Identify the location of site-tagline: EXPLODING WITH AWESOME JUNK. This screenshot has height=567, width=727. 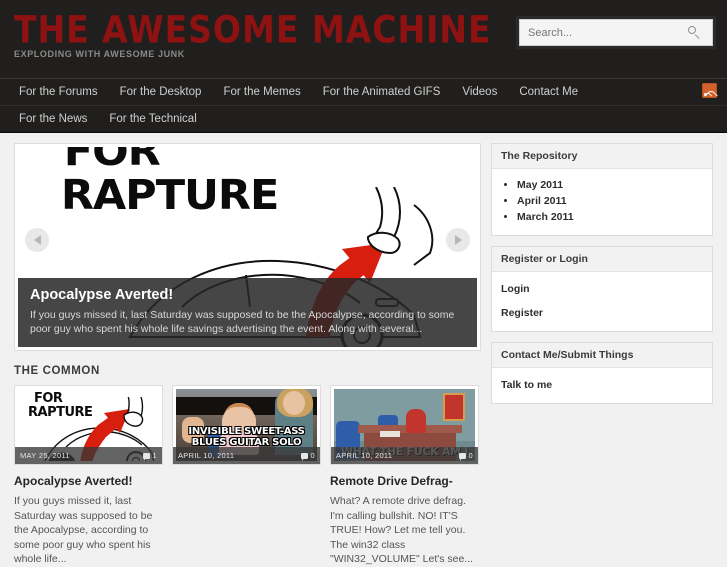
(99, 54).